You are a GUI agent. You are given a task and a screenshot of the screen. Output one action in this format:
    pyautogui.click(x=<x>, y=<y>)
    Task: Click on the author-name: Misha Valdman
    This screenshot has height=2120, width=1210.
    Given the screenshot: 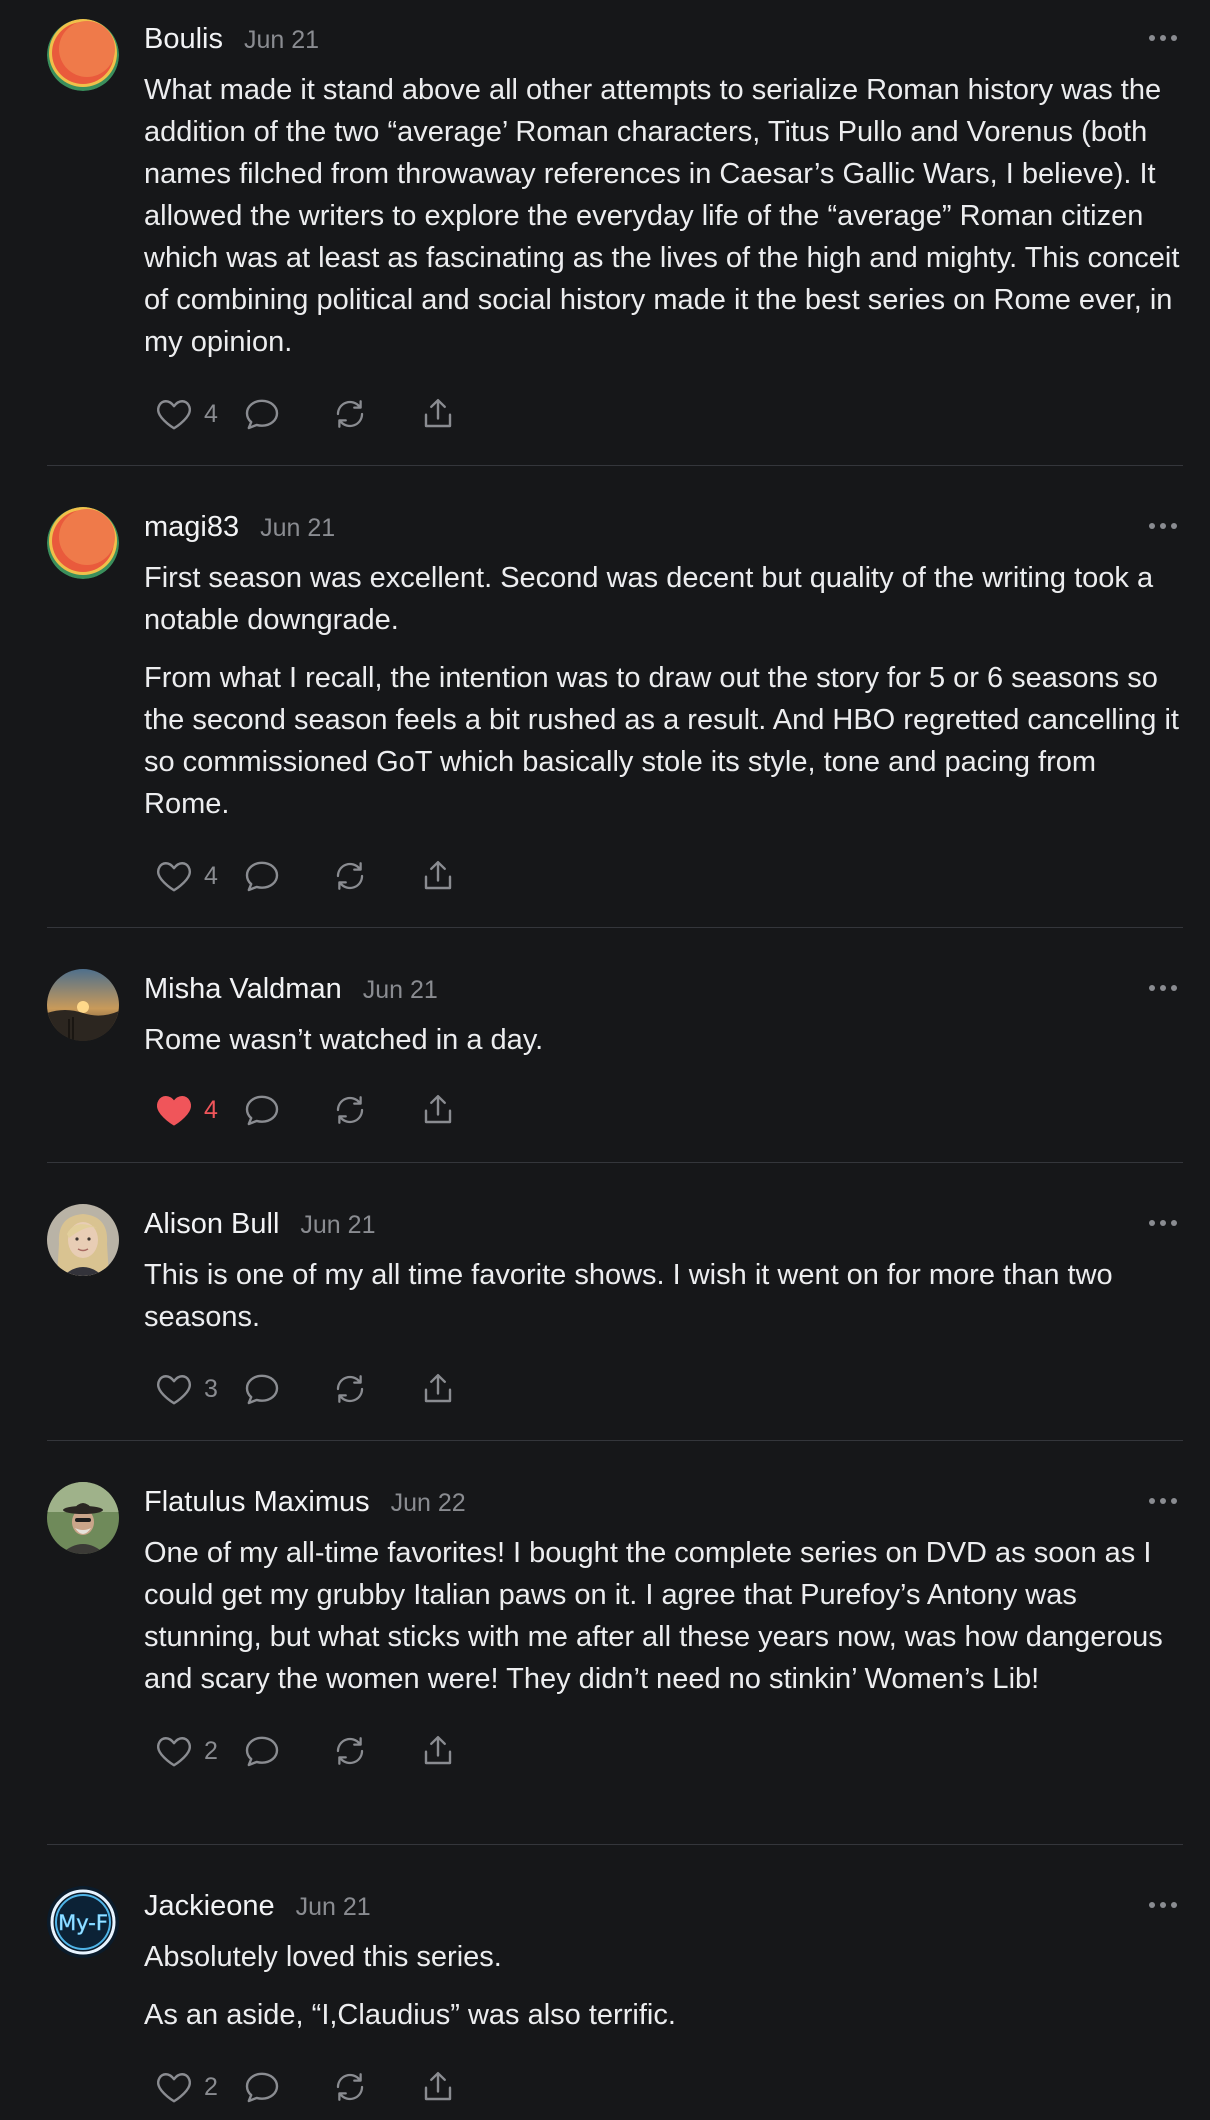 What is the action you would take?
    pyautogui.click(x=243, y=989)
    